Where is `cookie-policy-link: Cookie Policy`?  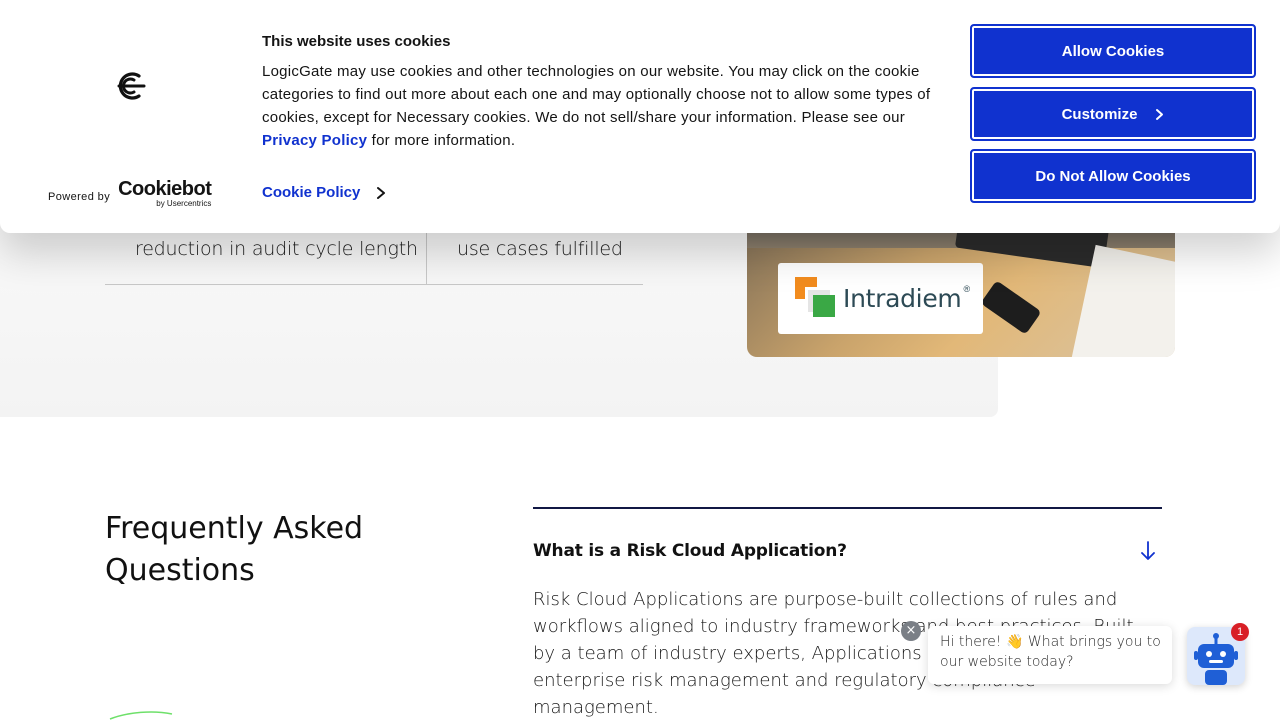
cookie-policy-link: Cookie Policy is located at coordinates (324, 192).